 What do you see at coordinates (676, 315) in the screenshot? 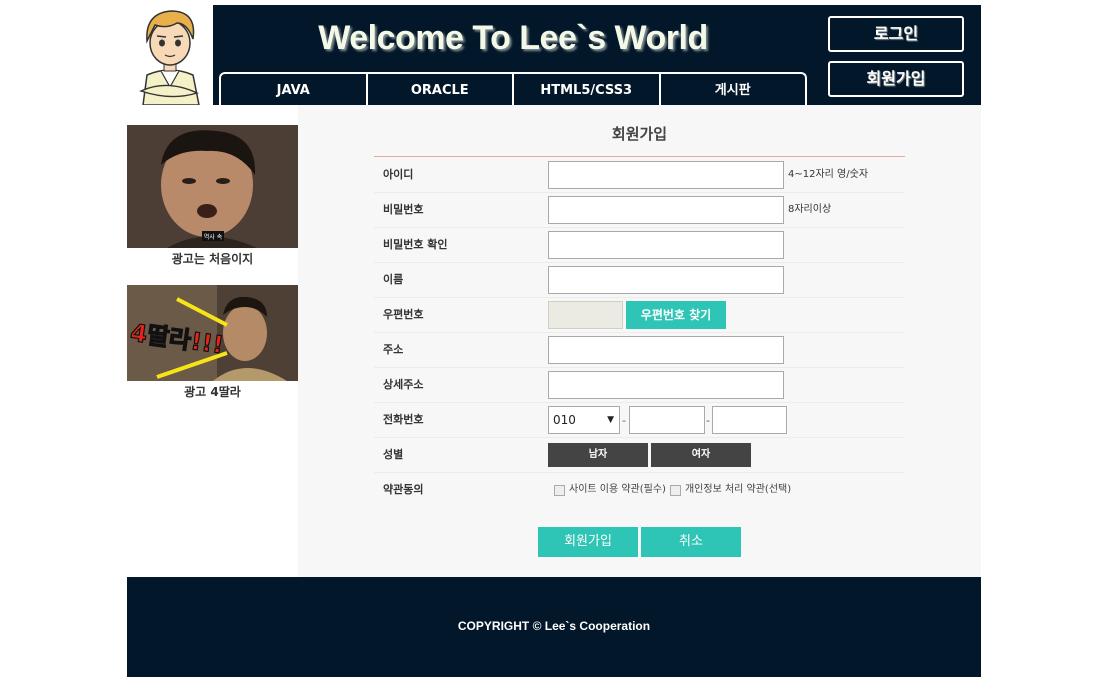
I see `find-zipcode-button: 우편번호 찾기` at bounding box center [676, 315].